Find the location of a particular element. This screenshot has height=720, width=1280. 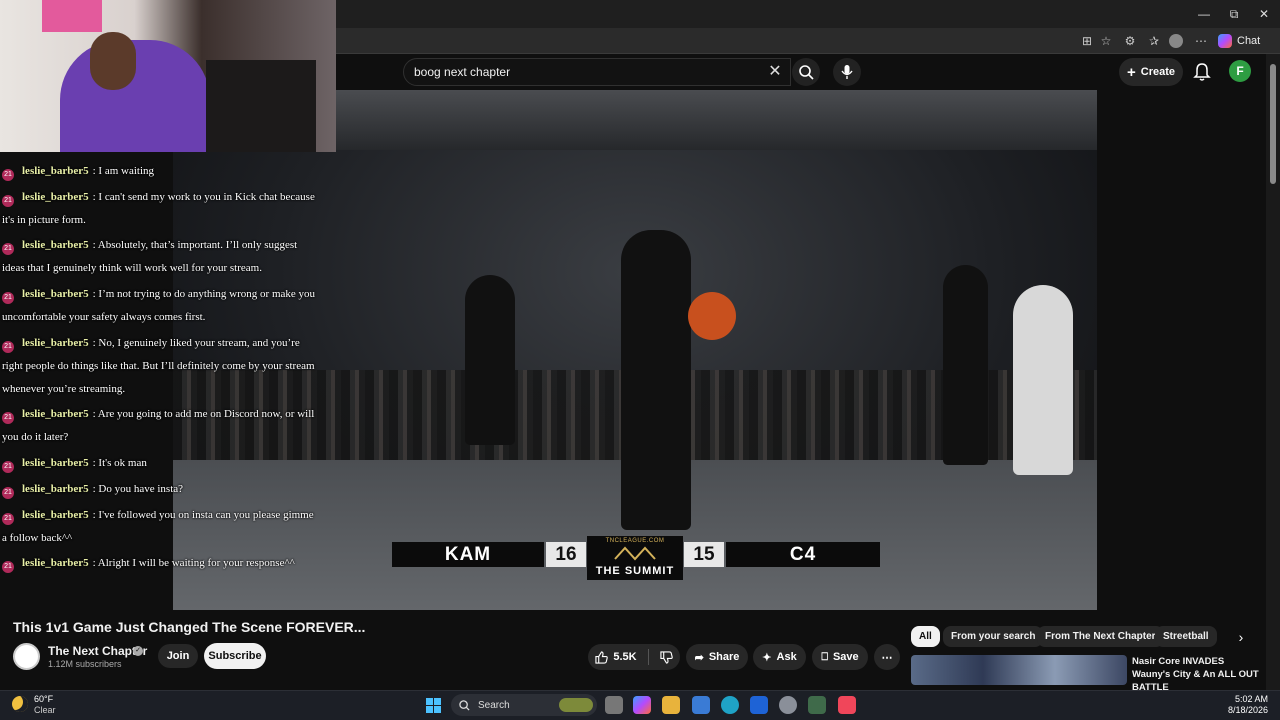

task-view-icon is located at coordinates (614, 705).